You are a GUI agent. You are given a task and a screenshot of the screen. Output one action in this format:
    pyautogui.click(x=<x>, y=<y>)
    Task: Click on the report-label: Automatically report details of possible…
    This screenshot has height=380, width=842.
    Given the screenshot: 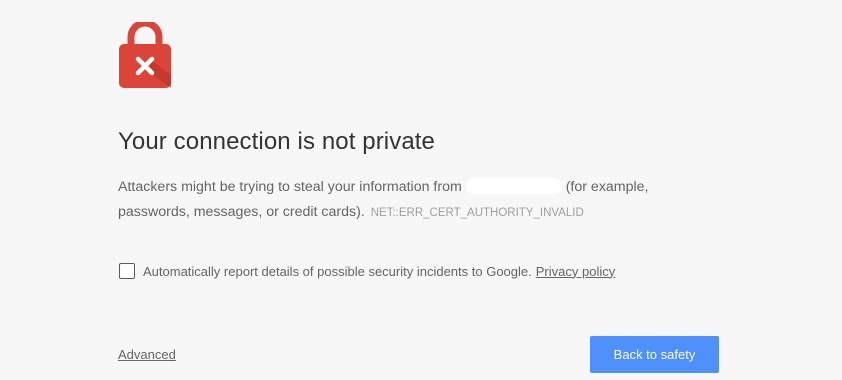 What is the action you would take?
    pyautogui.click(x=337, y=271)
    